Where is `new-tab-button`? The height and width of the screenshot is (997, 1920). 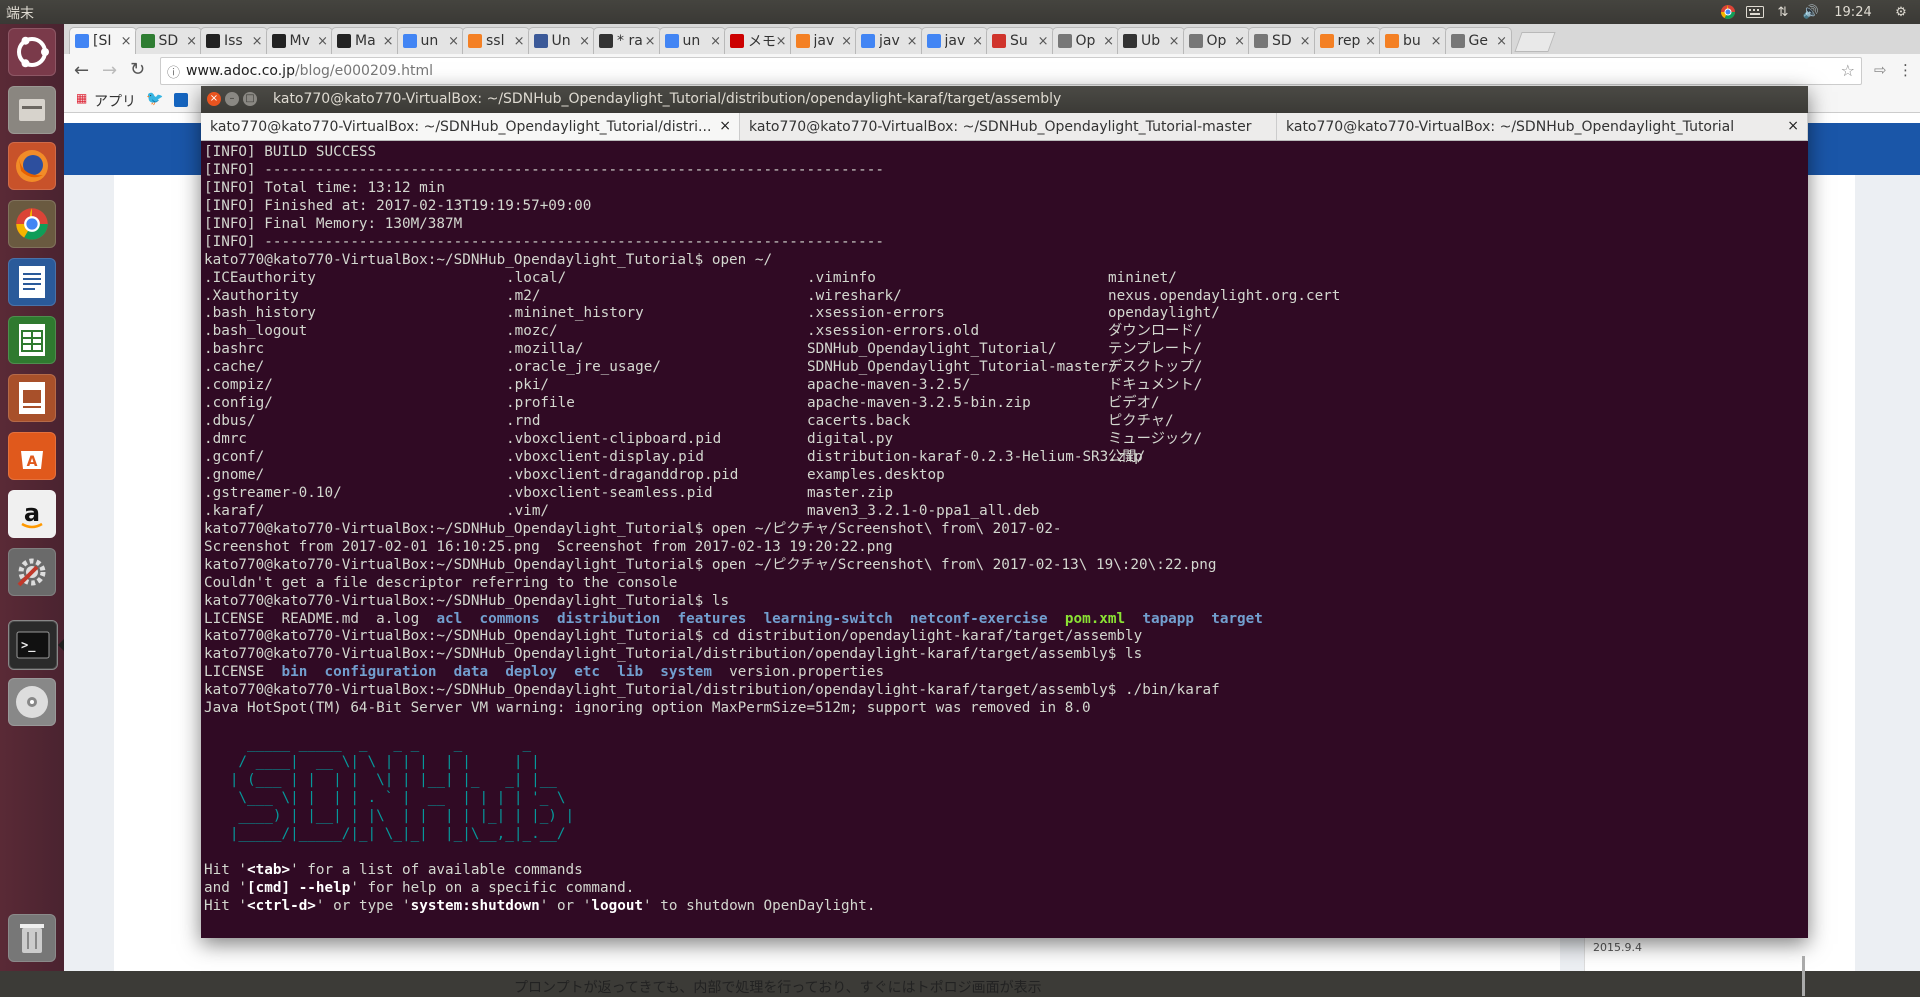
new-tab-button is located at coordinates (1534, 42).